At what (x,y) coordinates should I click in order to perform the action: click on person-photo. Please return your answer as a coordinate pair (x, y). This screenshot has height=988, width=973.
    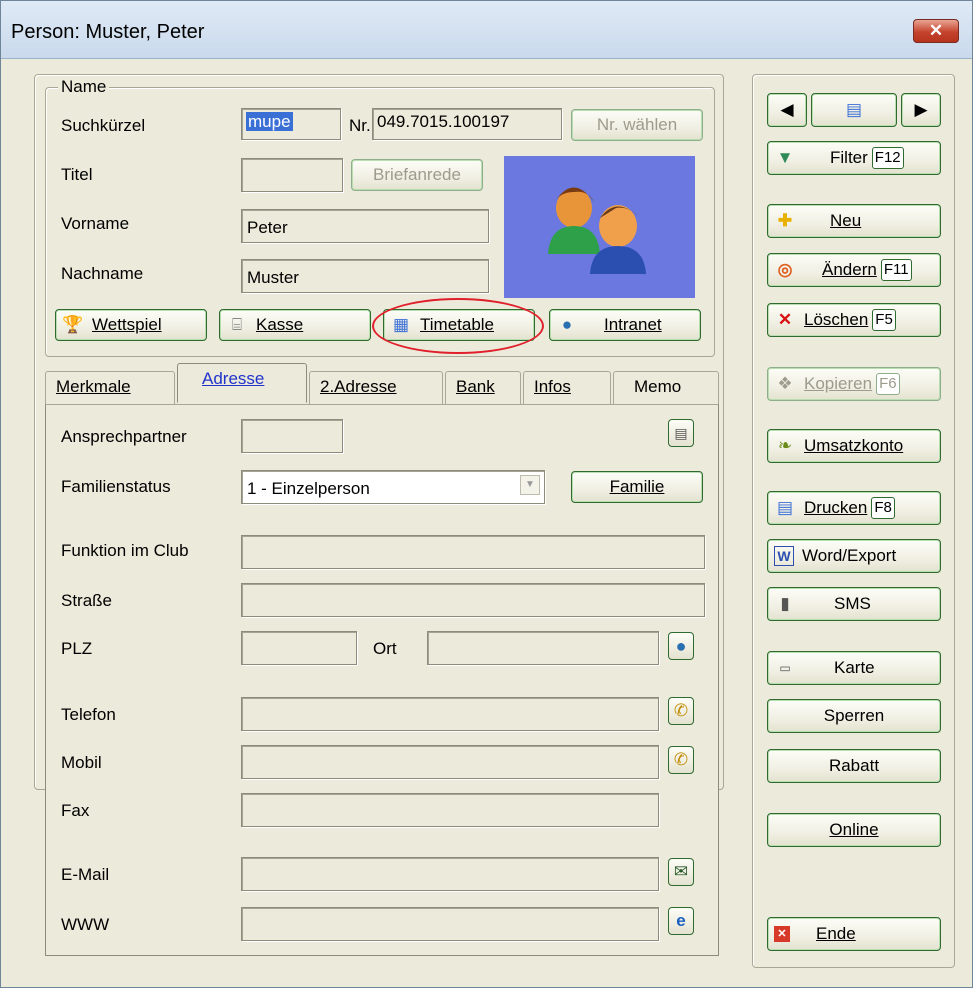
    Looking at the image, I should click on (599, 227).